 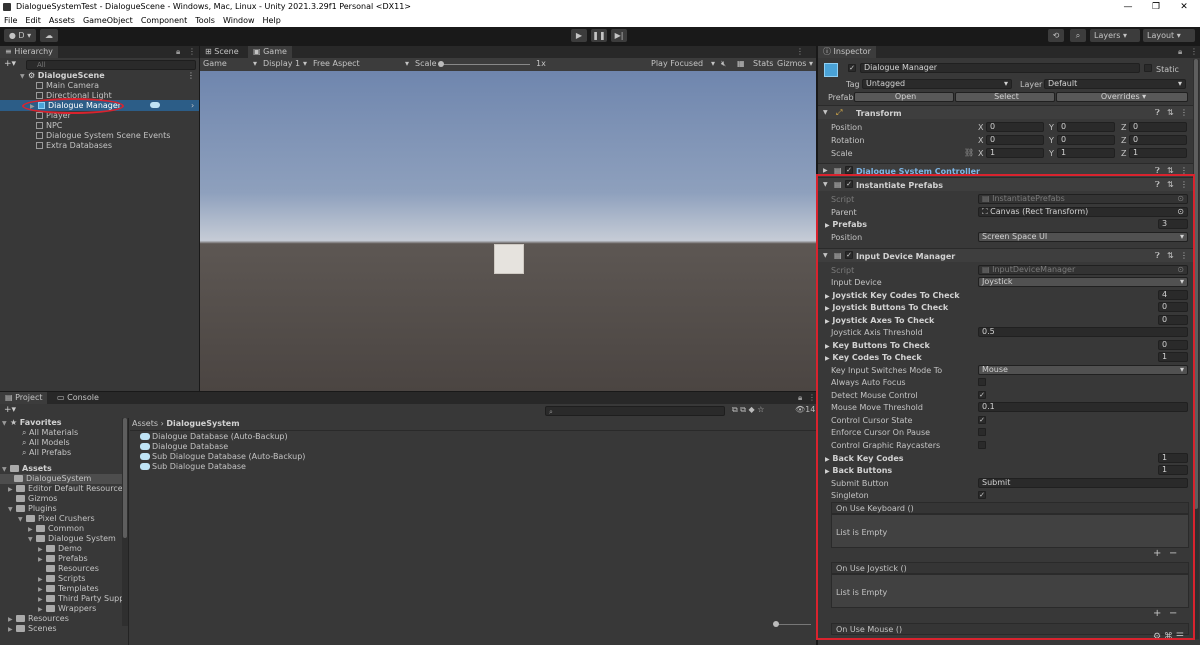 I want to click on tree-item-resources-root: ▶ Resources, so click(x=38, y=619).